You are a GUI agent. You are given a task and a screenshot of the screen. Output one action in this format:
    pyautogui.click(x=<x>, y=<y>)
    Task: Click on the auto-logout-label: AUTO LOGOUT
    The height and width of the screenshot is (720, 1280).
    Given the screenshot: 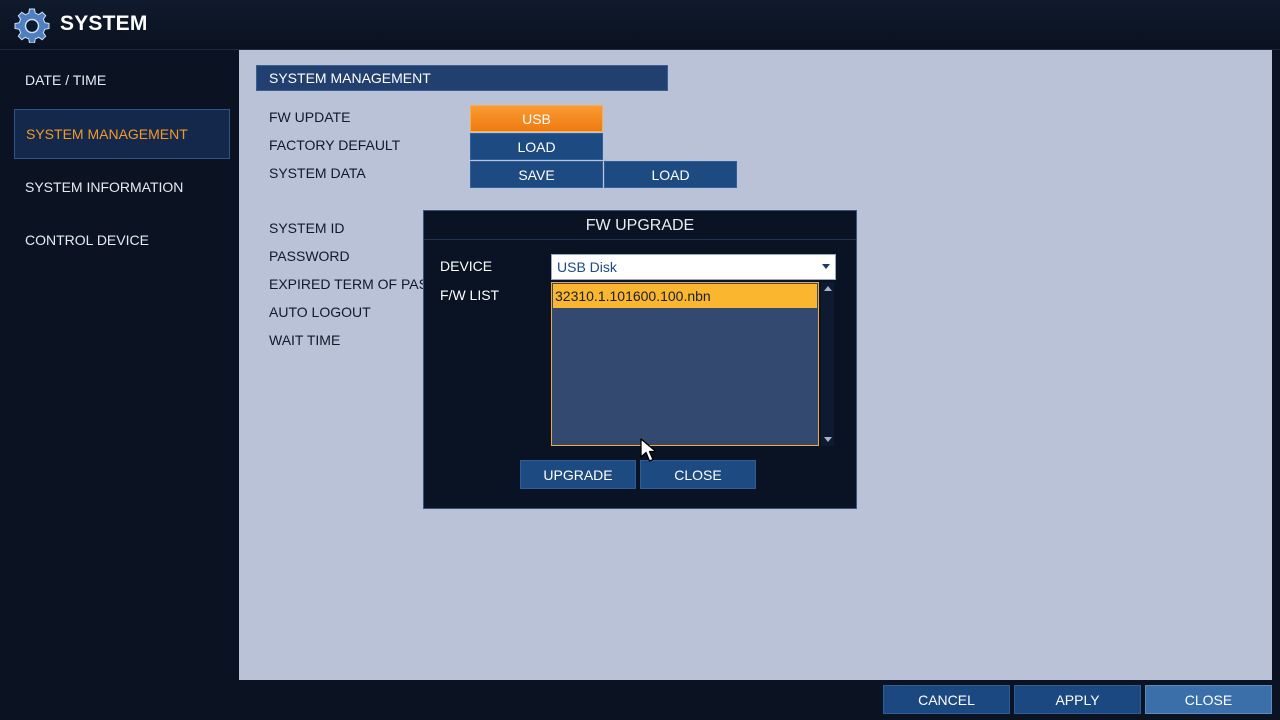 What is the action you would take?
    pyautogui.click(x=320, y=312)
    